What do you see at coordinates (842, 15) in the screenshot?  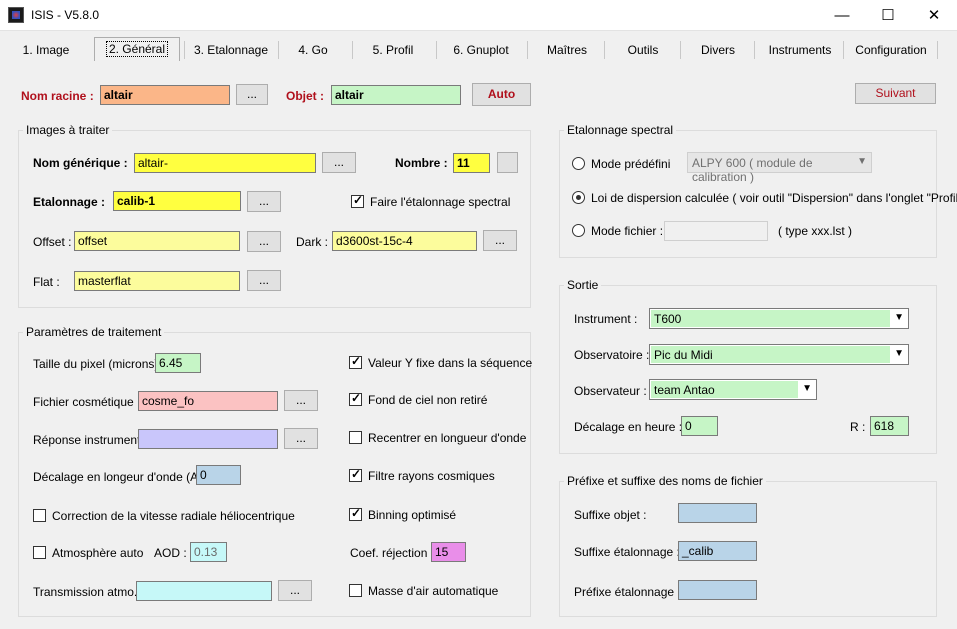 I see `minimize-button: —` at bounding box center [842, 15].